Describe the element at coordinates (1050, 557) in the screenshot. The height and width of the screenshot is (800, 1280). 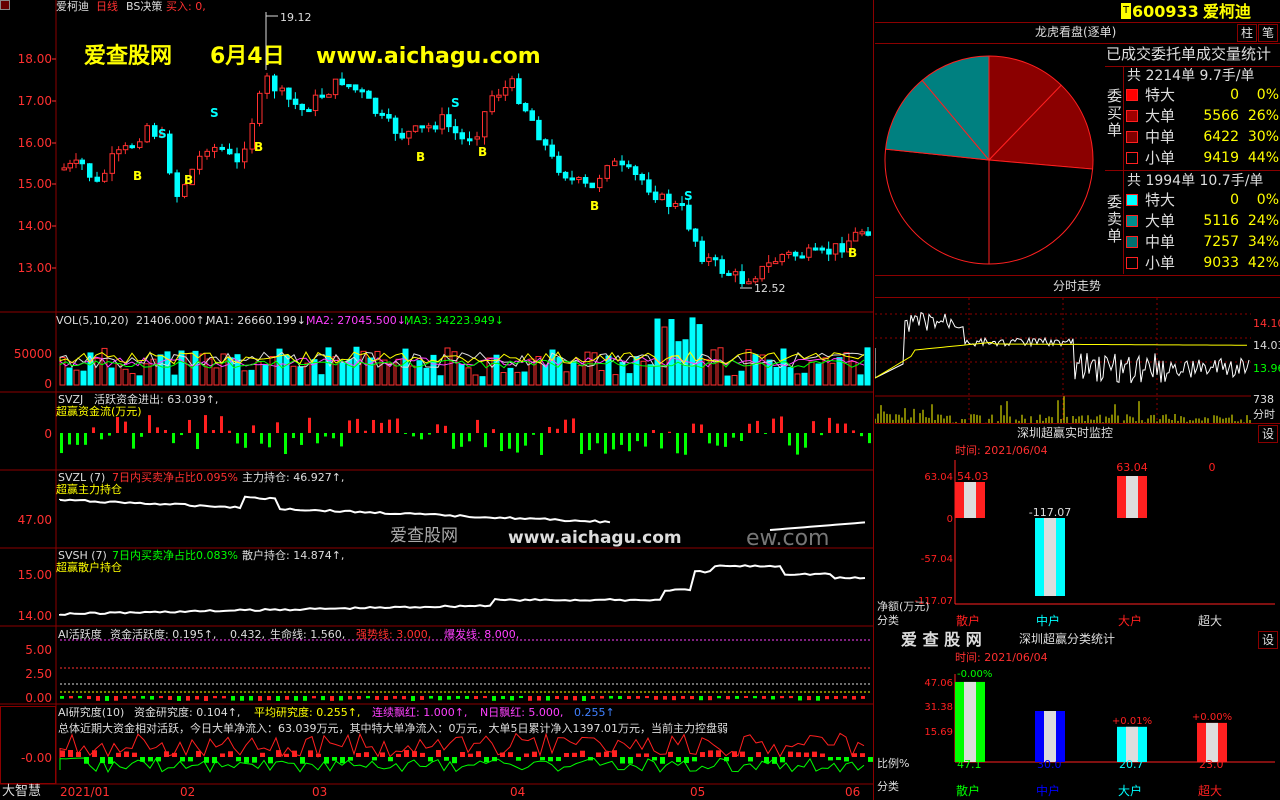
I see `m1-bar-shine` at that location.